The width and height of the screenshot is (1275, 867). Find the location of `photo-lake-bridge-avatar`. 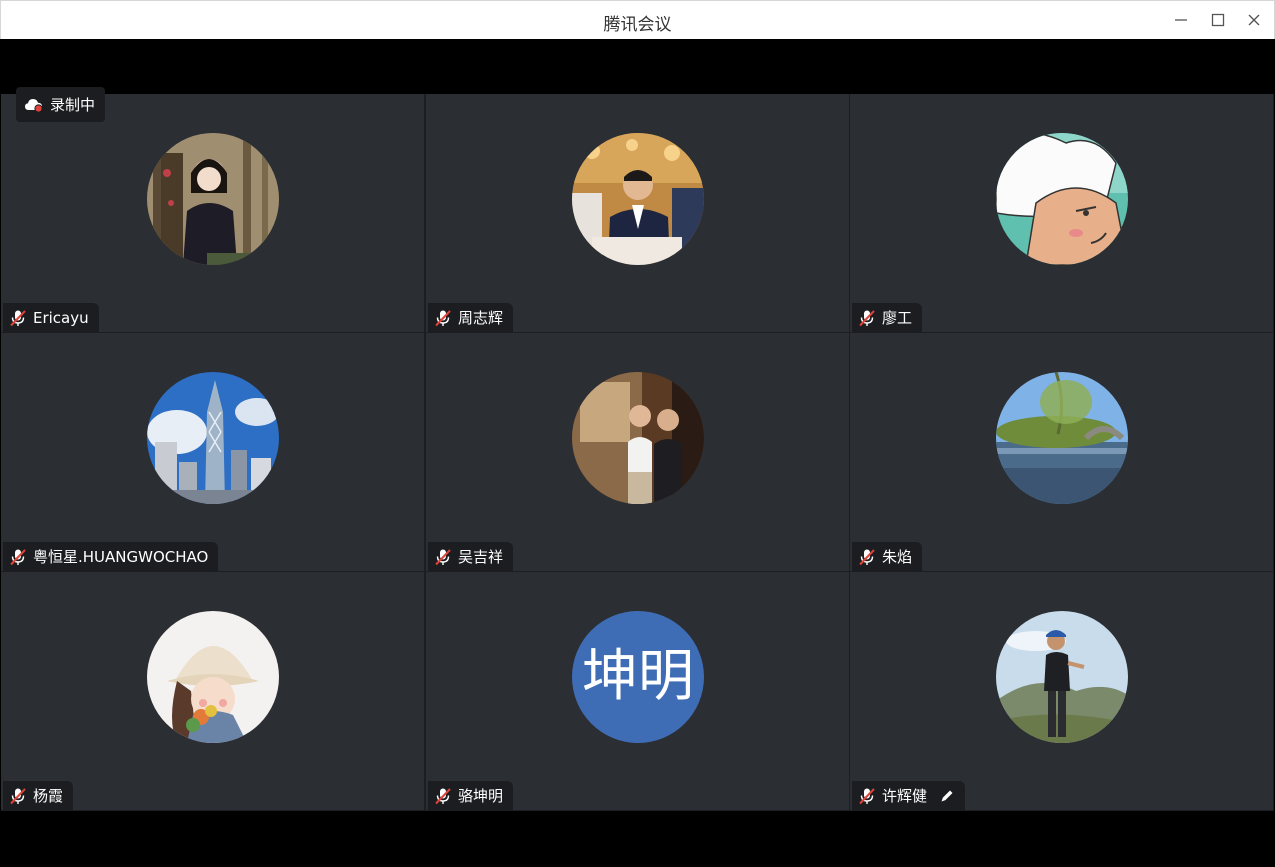

photo-lake-bridge-avatar is located at coordinates (1062, 438).